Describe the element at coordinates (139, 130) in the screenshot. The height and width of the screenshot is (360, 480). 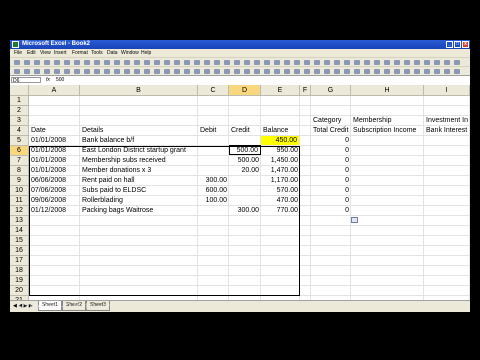
I see `header-details: Details` at that location.